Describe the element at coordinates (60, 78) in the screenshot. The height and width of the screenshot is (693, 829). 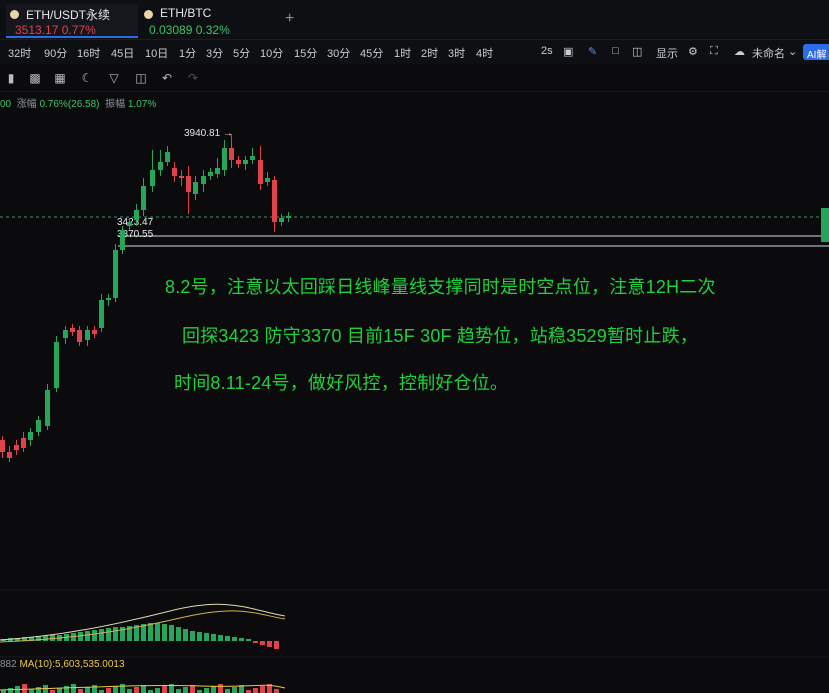
I see `template-icon: ▦` at that location.